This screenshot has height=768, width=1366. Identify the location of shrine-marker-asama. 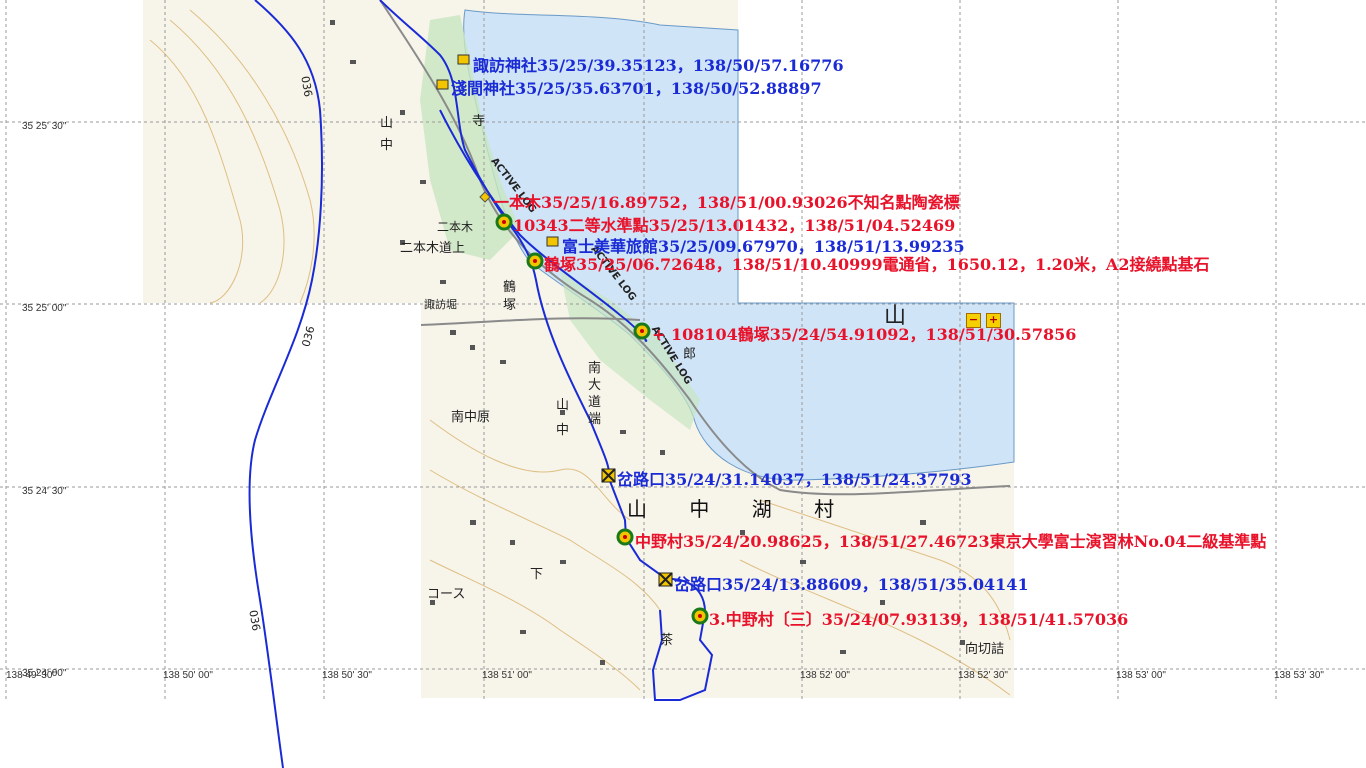
(442, 84).